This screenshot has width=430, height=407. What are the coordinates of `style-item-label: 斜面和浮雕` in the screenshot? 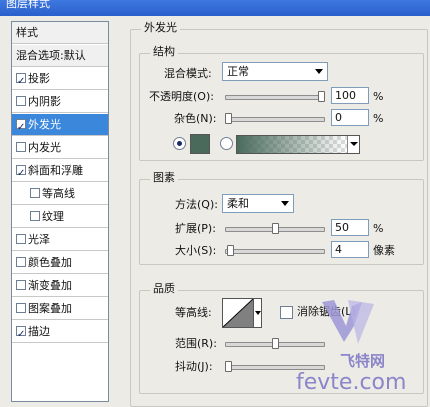 It's located at (55, 170).